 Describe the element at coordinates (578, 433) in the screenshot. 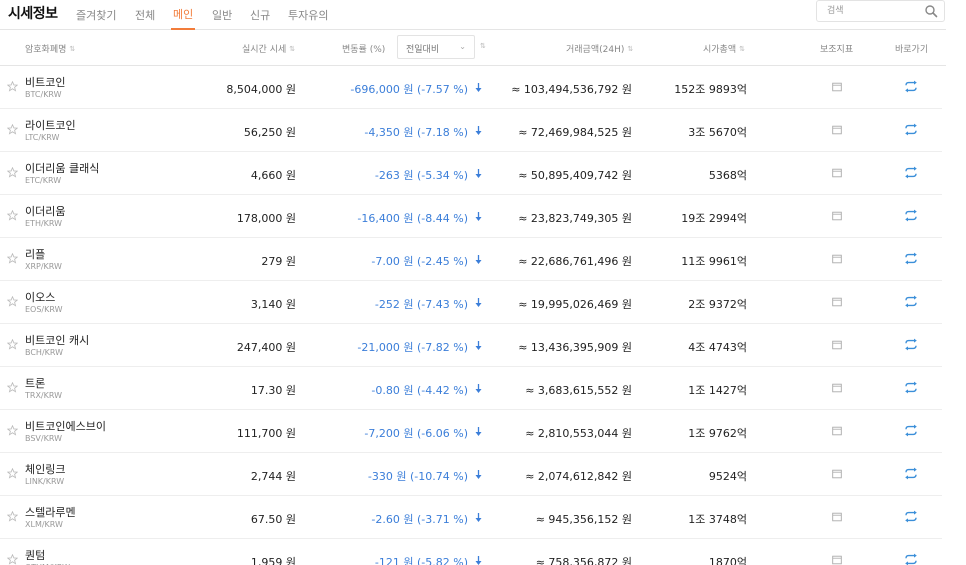

I see `coin-volume: ≈ 2,810,553,044 원` at that location.